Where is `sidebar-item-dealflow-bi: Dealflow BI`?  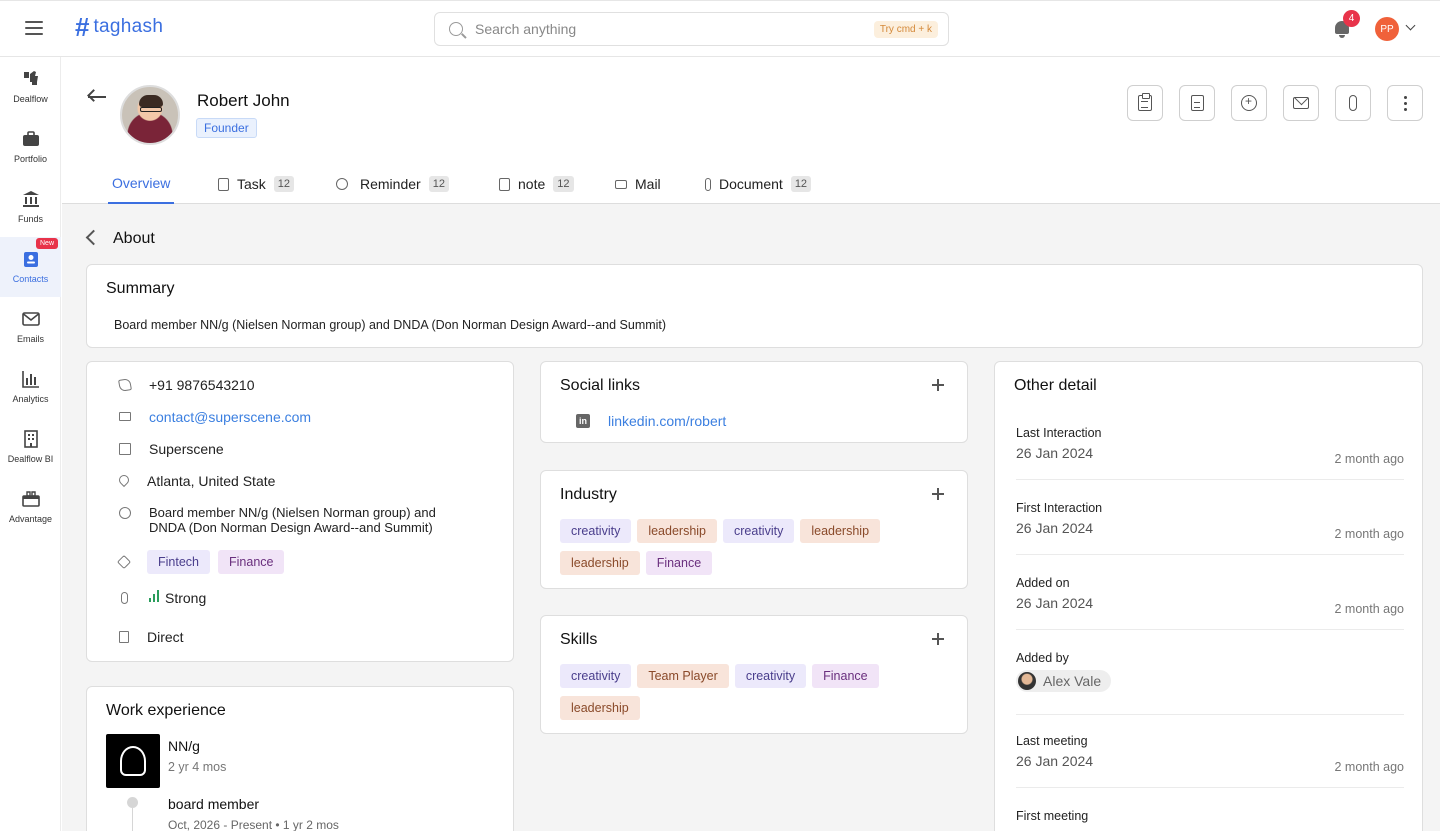 sidebar-item-dealflow-bi: Dealflow BI is located at coordinates (30, 447).